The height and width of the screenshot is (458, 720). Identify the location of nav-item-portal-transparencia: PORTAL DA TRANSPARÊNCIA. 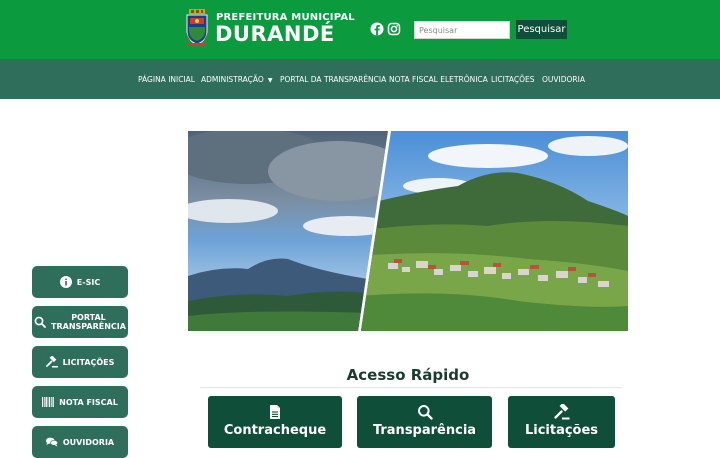
(333, 79).